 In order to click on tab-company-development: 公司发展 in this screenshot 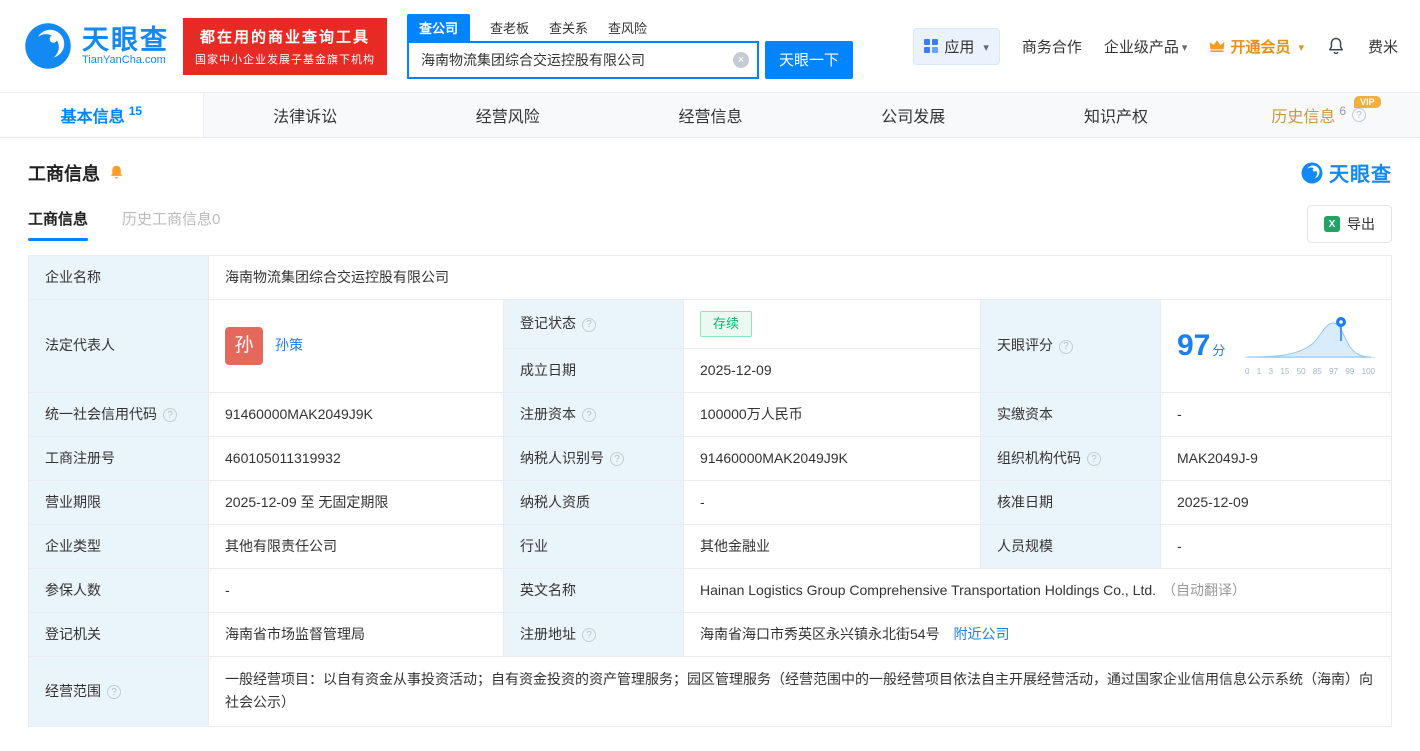, I will do `click(913, 115)`.